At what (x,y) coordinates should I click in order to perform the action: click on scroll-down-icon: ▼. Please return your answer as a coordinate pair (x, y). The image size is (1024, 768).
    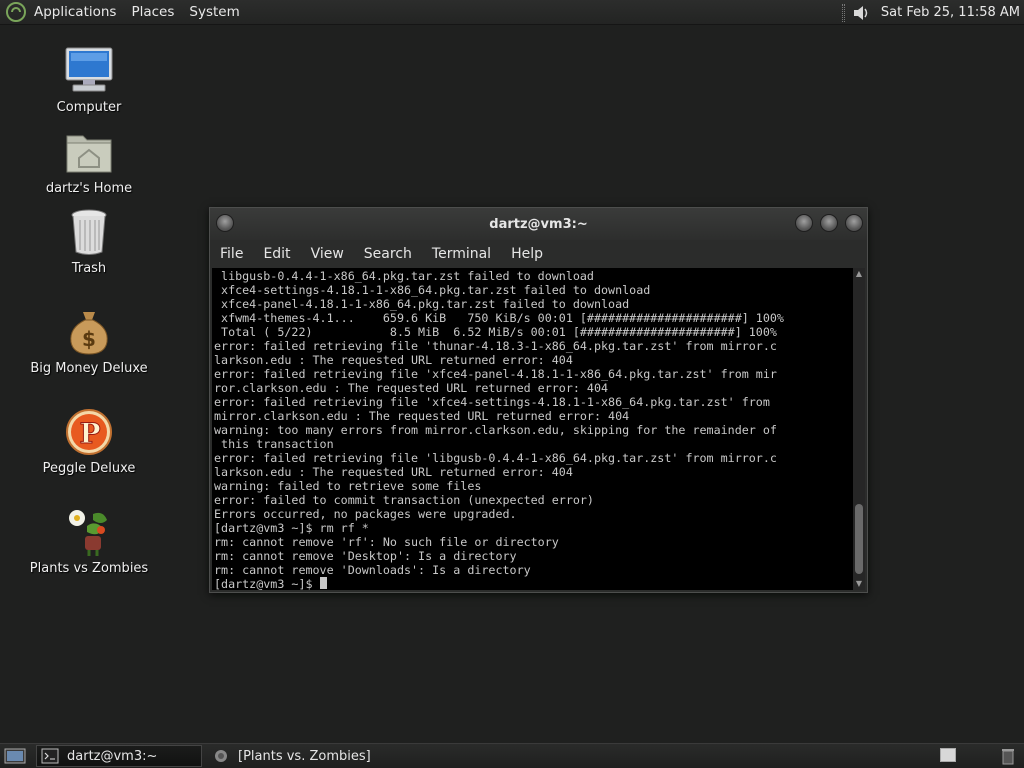
    Looking at the image, I should click on (859, 584).